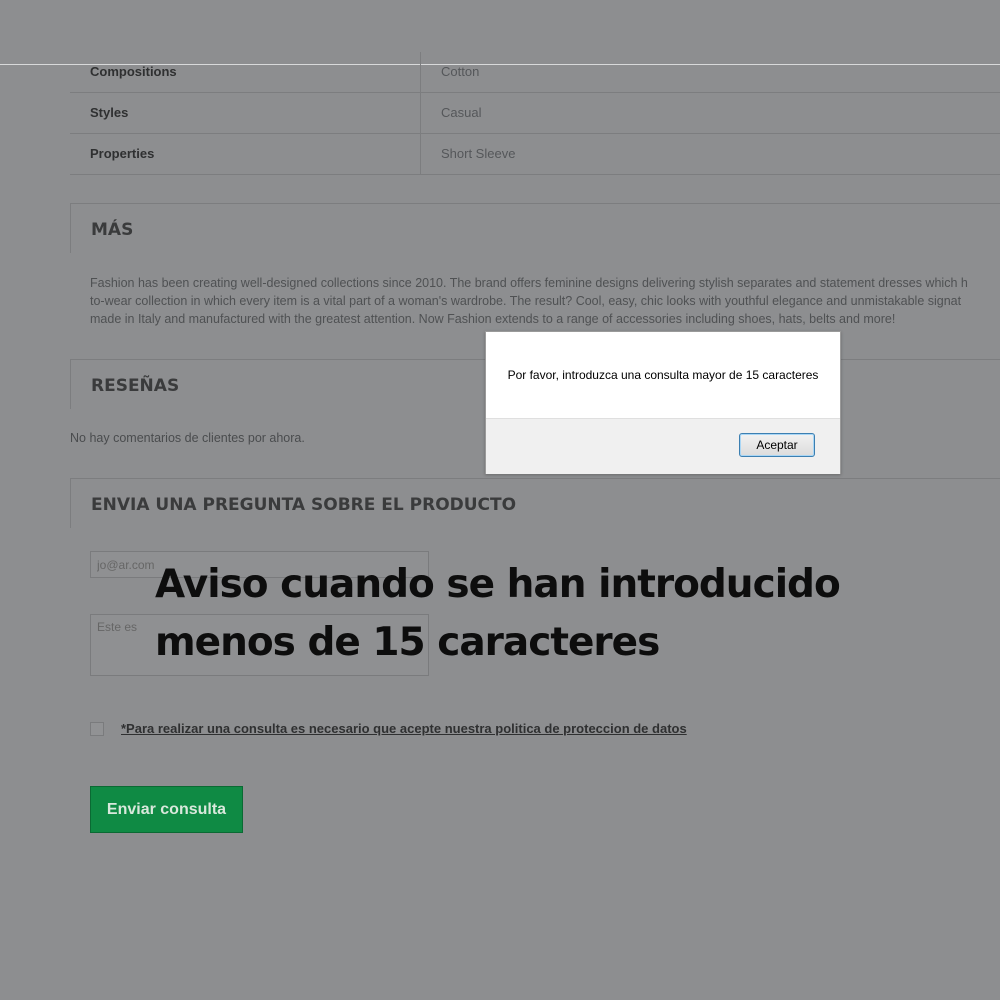  I want to click on question-title: ENVIA UNA PREGUNTA SOBRE EL PRODUCTO, so click(304, 505).